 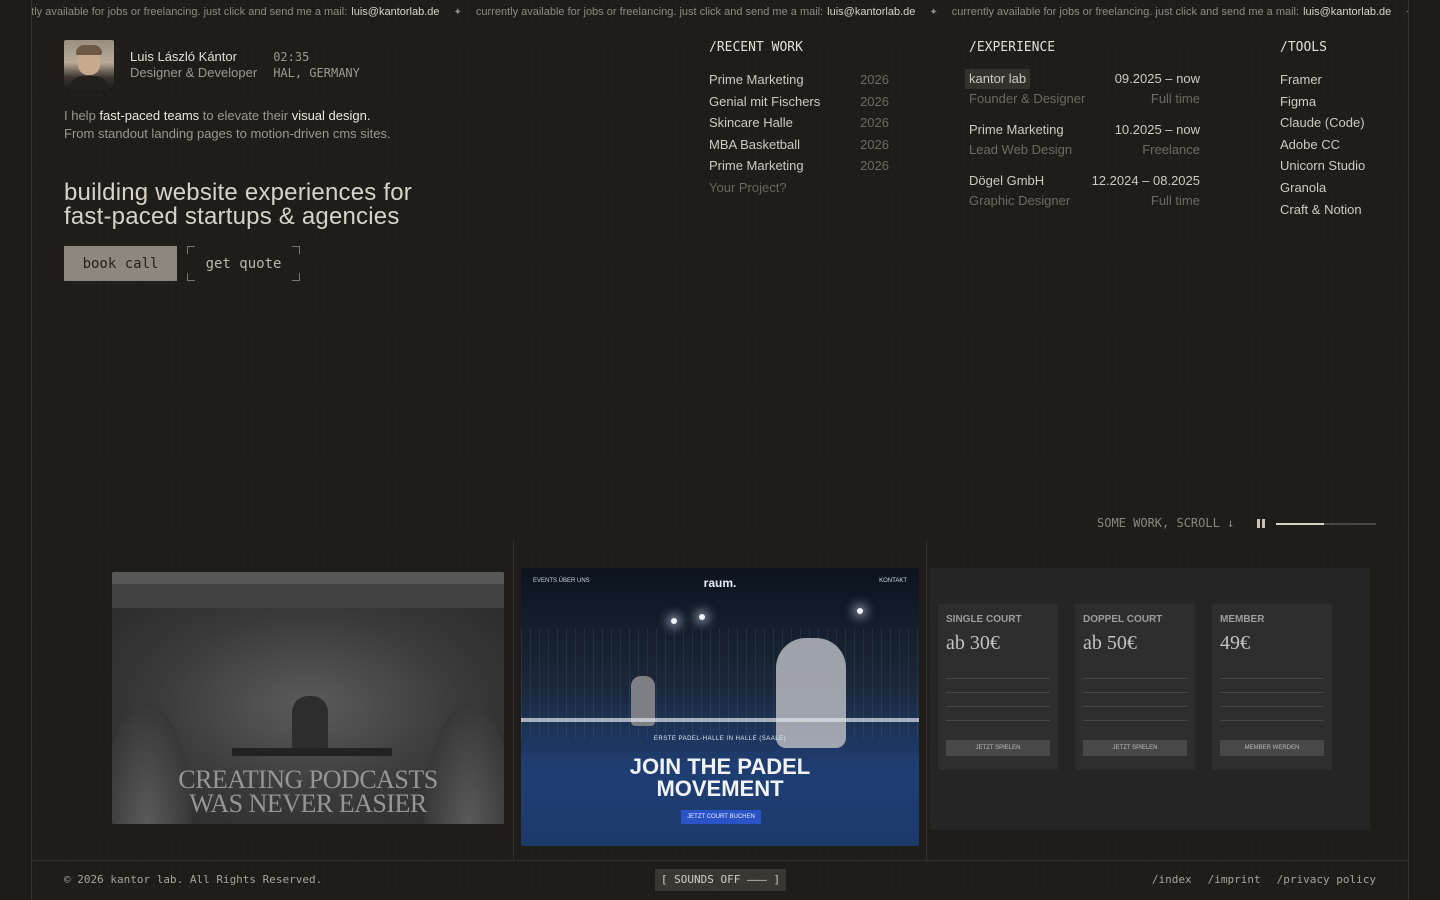 What do you see at coordinates (243, 263) in the screenshot?
I see `get-quote-button: get quote` at bounding box center [243, 263].